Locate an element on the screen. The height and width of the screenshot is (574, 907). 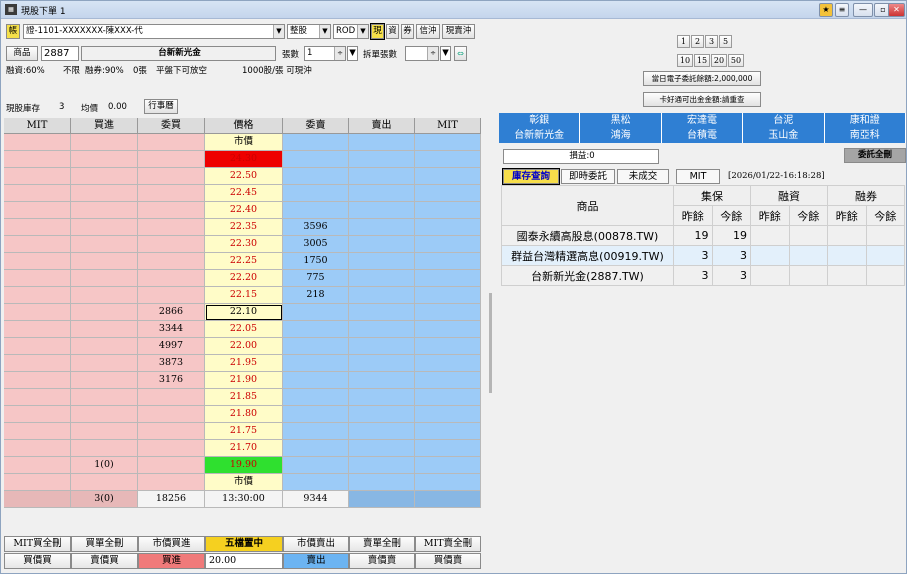
mit-sell-cancel-all-button: MIT賣全刪 is located at coordinates (448, 544).